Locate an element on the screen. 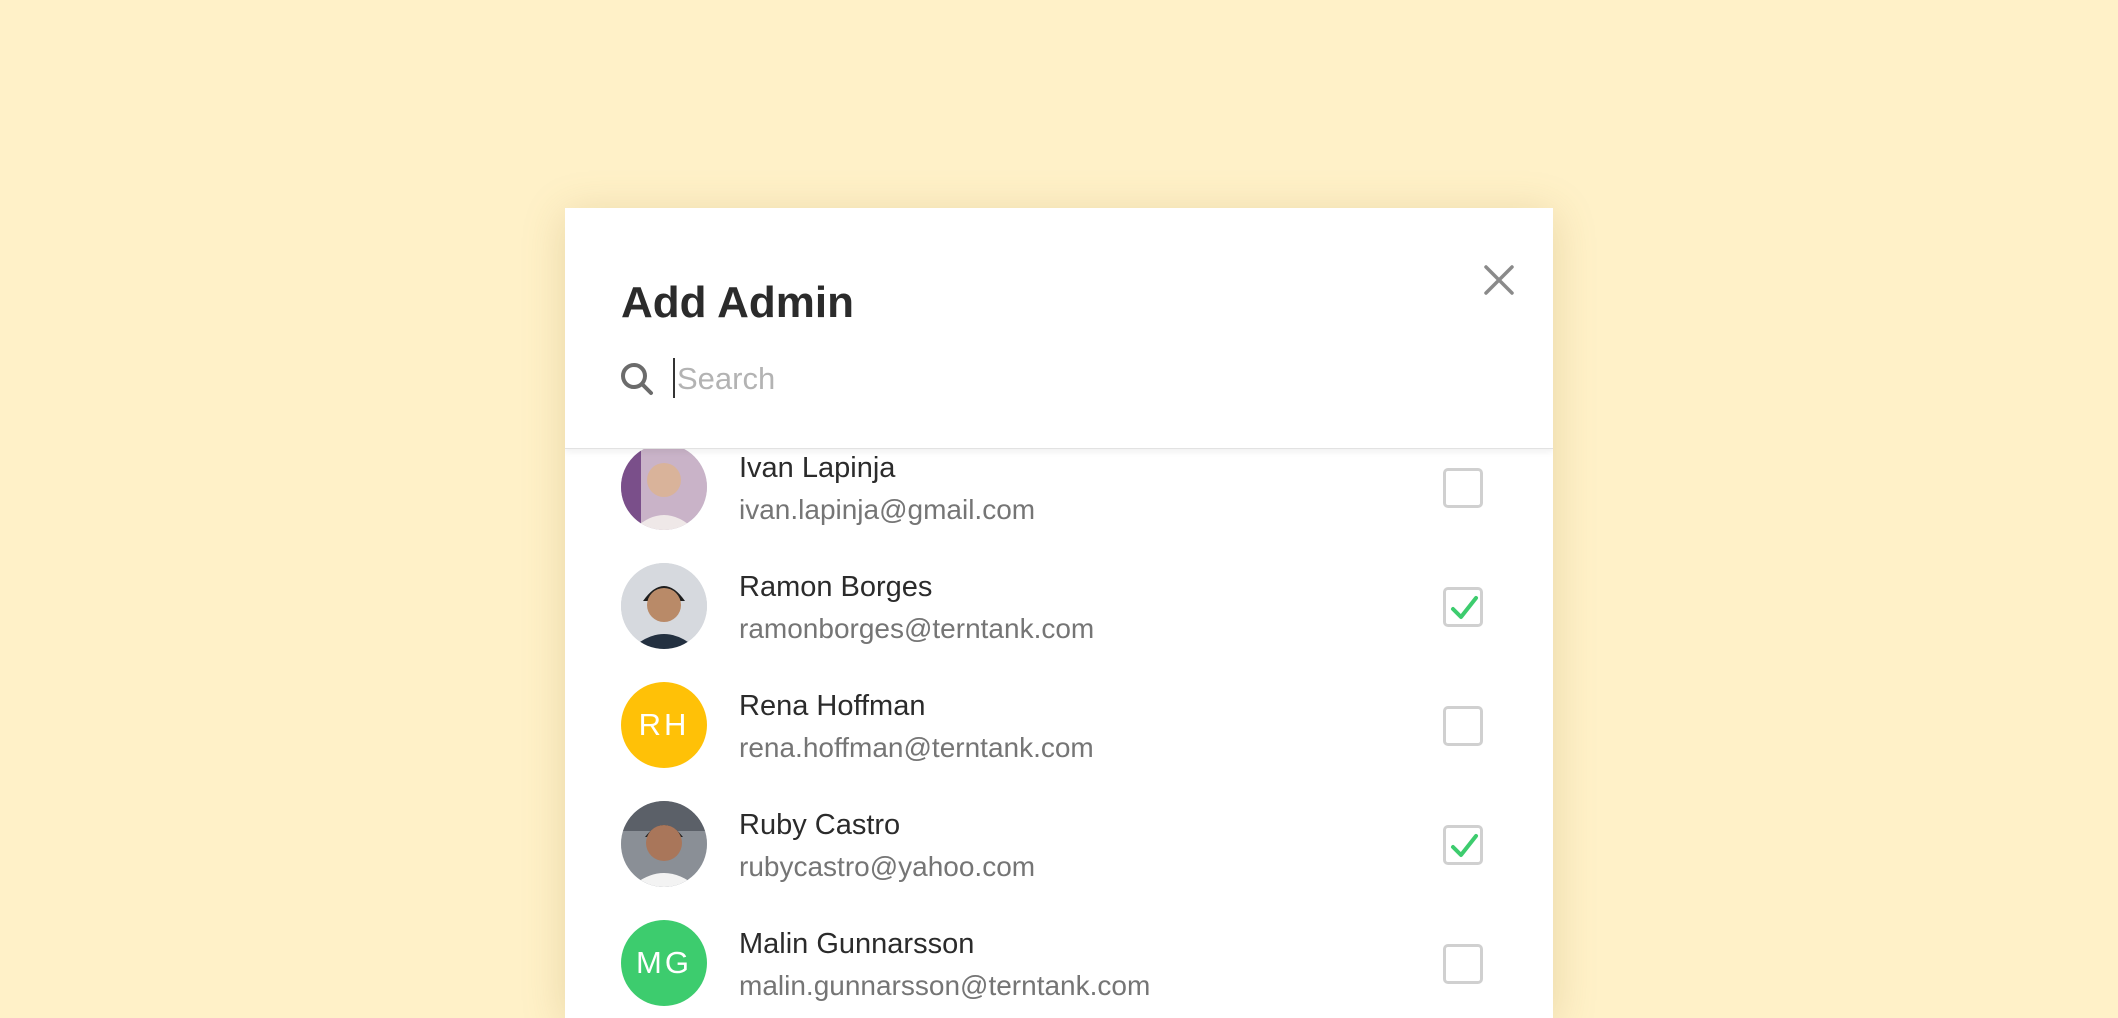 The height and width of the screenshot is (1018, 2118). user-email: ramonborges@terntank.com is located at coordinates (917, 628).